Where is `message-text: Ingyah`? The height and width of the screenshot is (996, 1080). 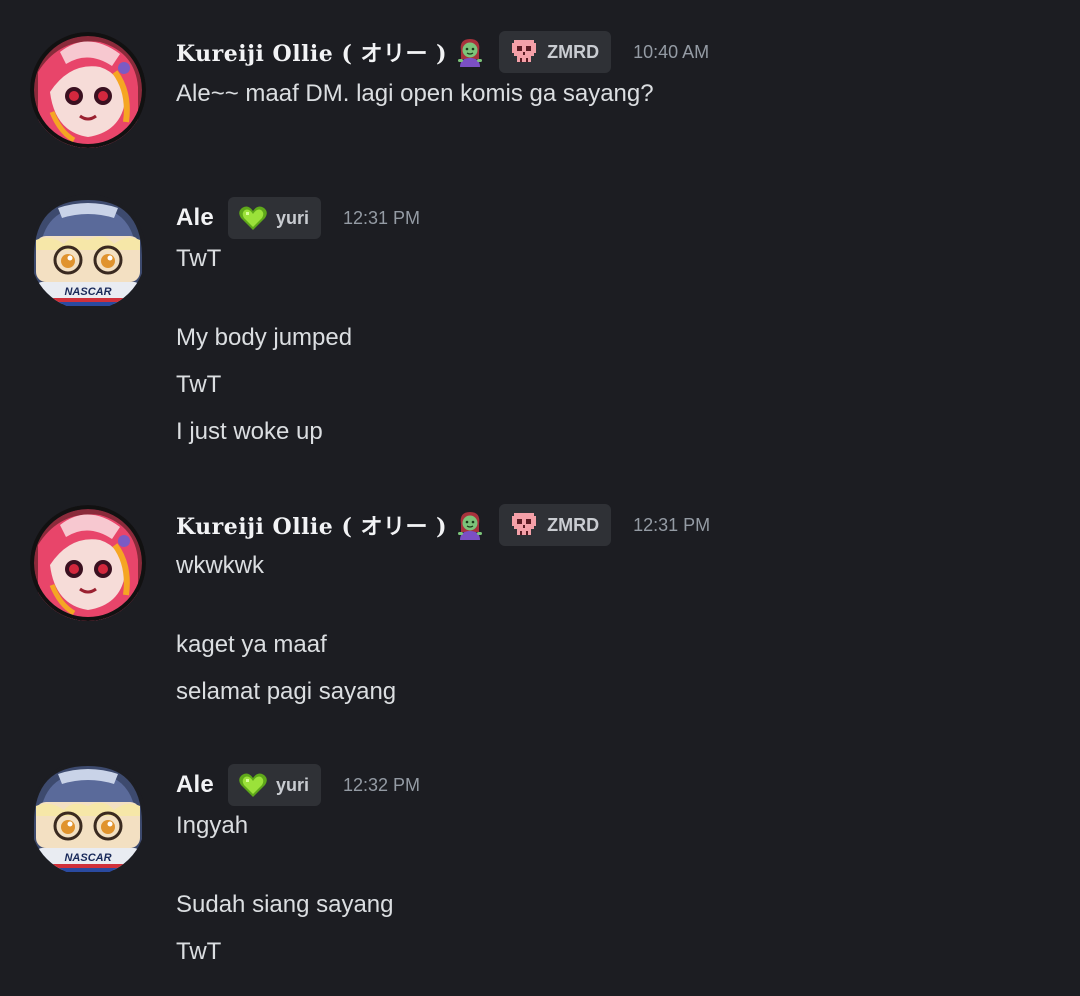
message-text: Ingyah is located at coordinates (212, 825).